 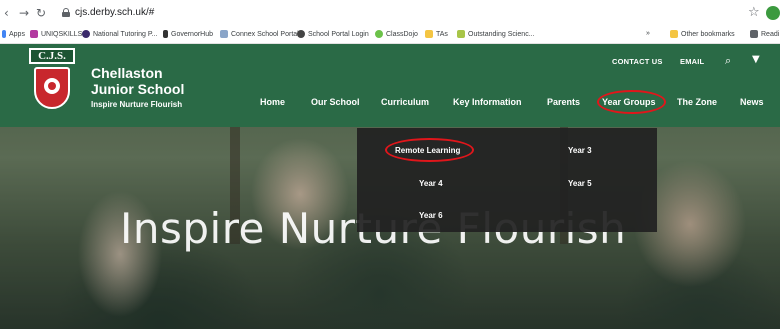 What do you see at coordinates (34, 34) in the screenshot?
I see `uniqskills-icon` at bounding box center [34, 34].